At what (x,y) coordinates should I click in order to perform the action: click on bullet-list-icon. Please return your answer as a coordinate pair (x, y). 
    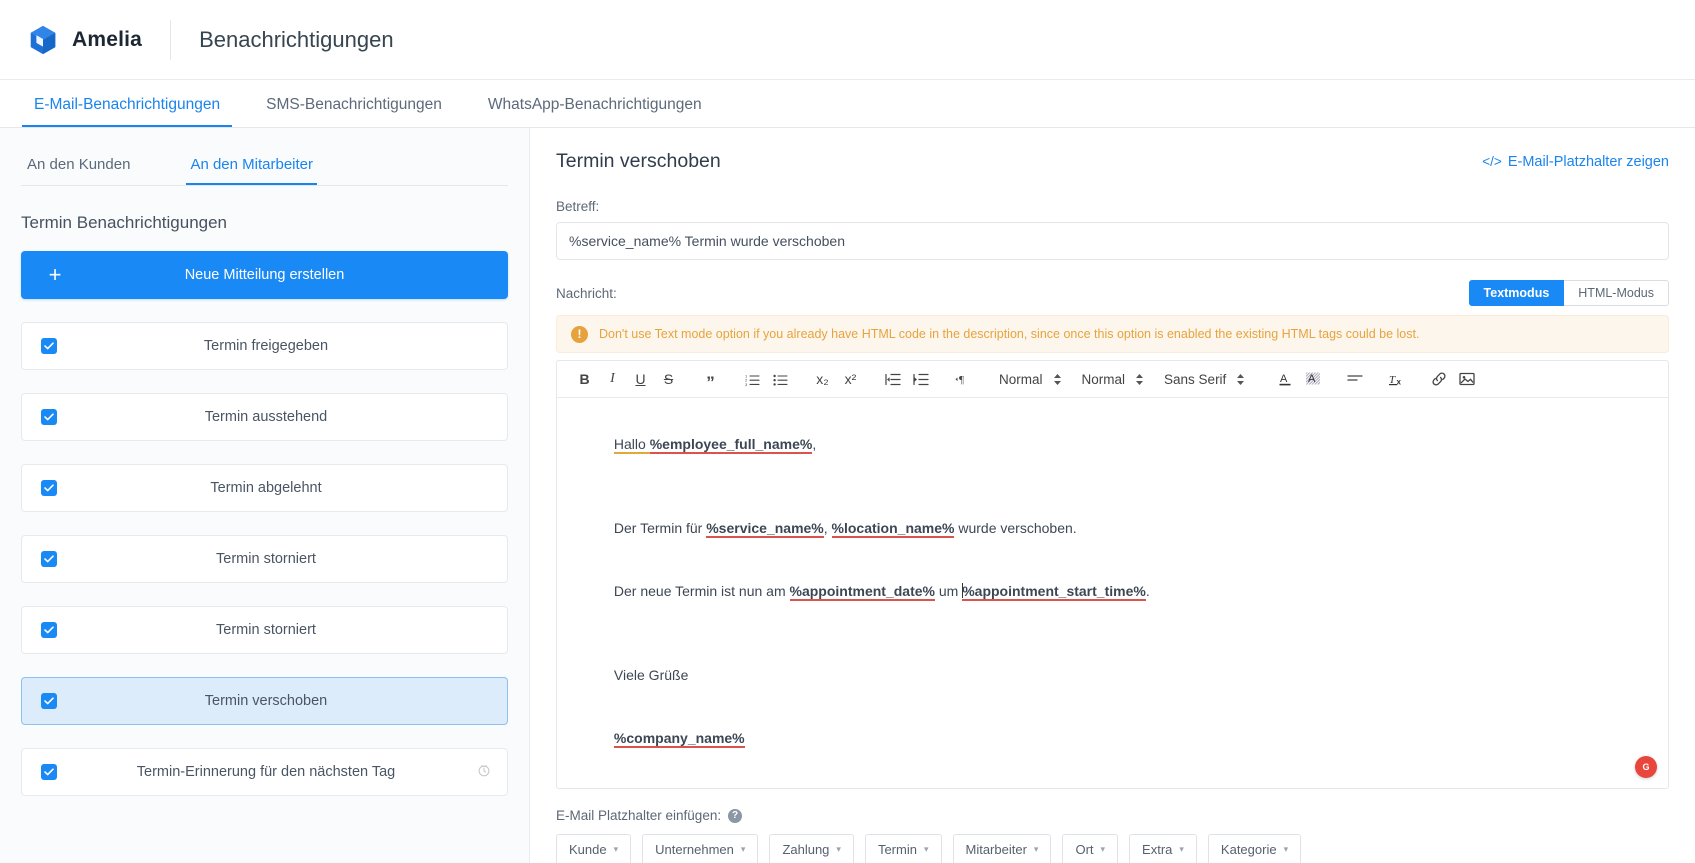
    Looking at the image, I should click on (780, 379).